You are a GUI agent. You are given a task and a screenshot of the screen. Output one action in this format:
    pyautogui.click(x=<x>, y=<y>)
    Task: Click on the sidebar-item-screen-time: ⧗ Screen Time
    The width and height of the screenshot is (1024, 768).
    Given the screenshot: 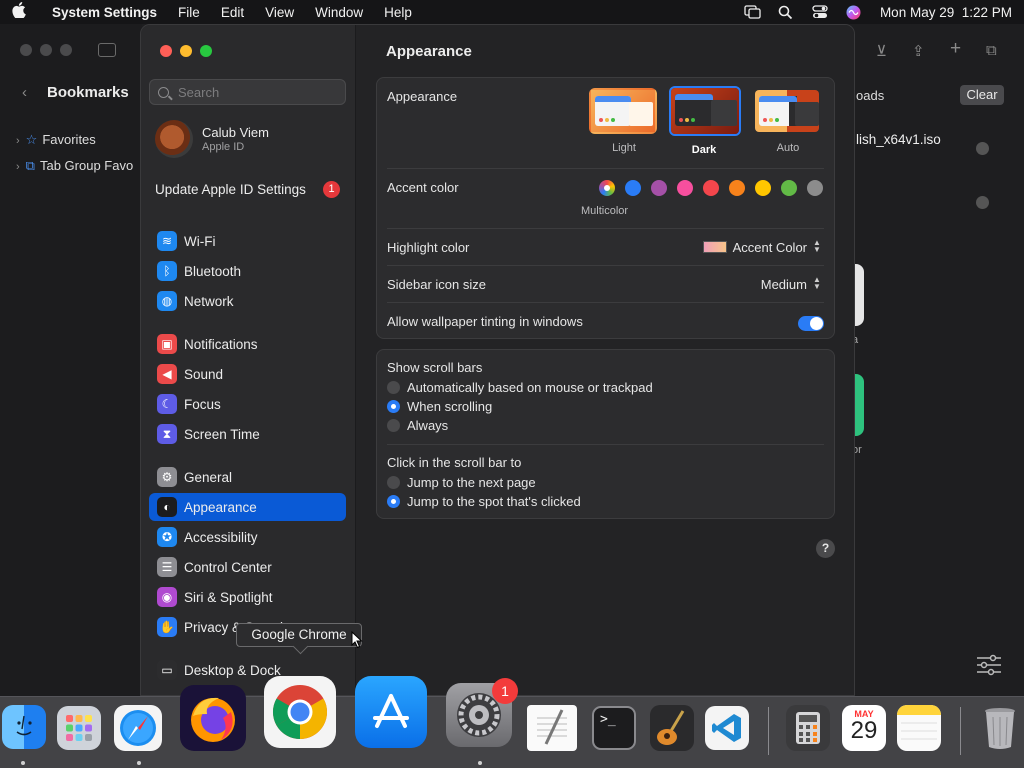 What is the action you would take?
    pyautogui.click(x=247, y=434)
    